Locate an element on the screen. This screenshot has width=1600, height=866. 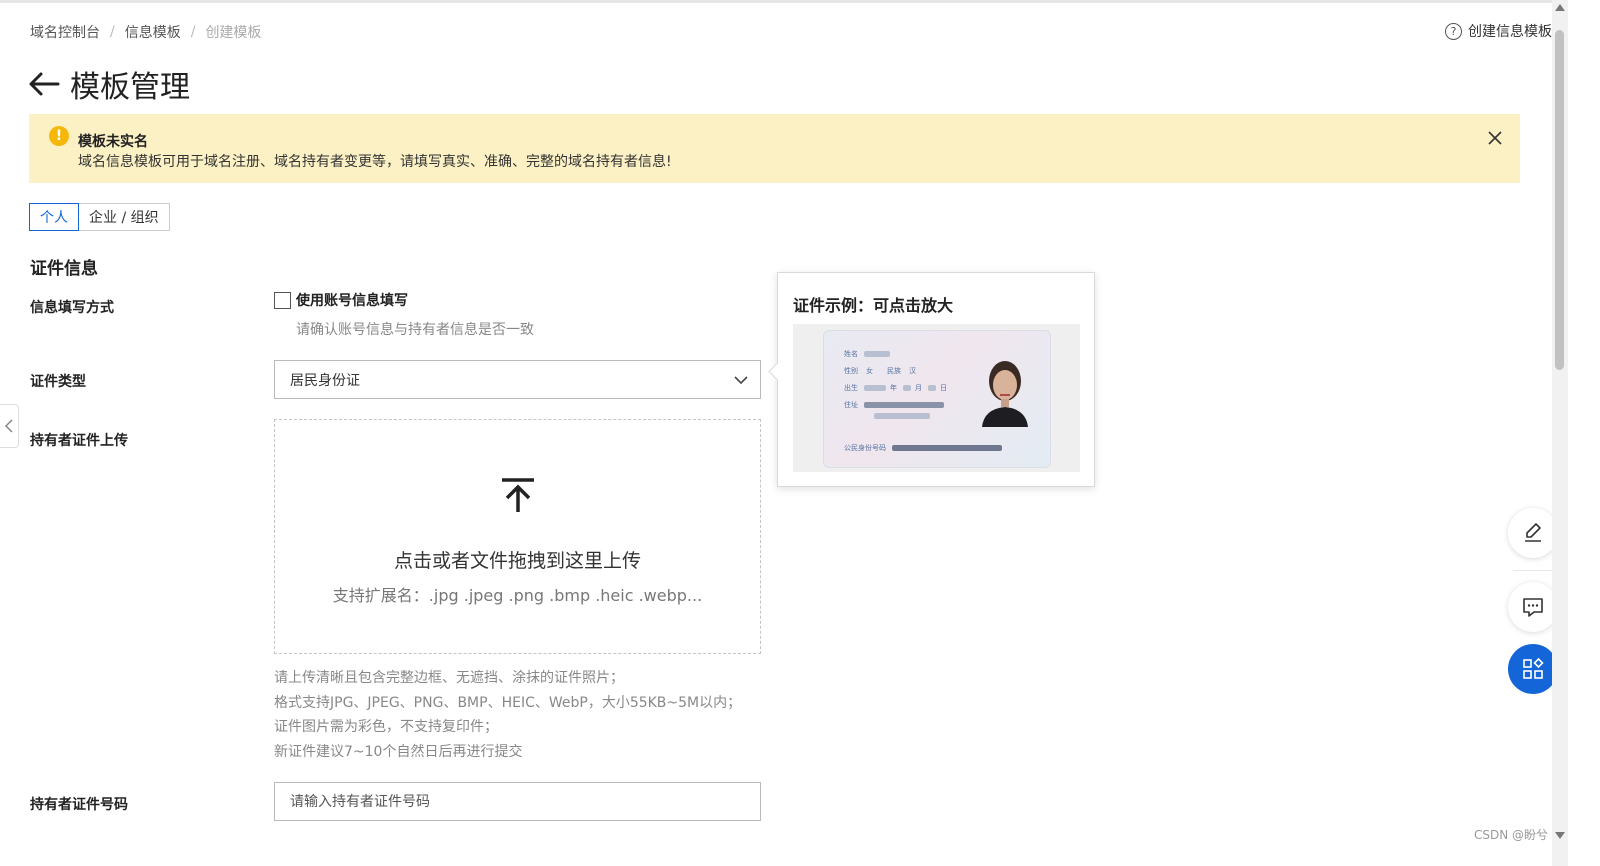
feedback-float-button is located at coordinates (1533, 607).